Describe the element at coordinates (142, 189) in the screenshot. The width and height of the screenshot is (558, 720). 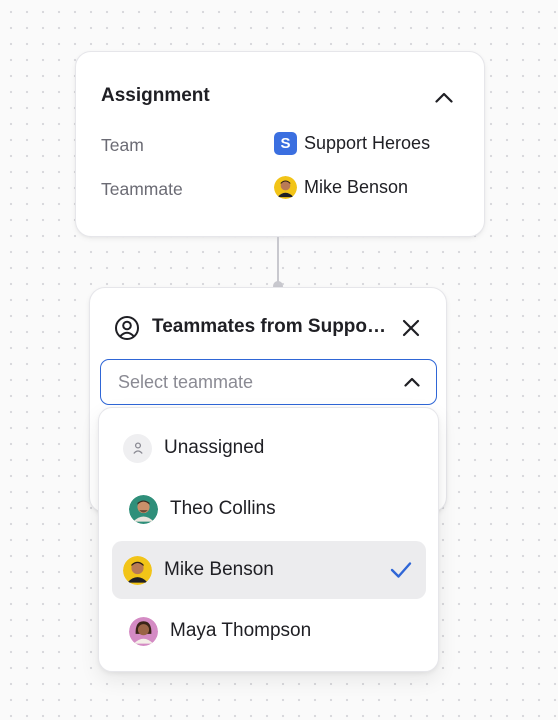
I see `teammate-label: Teammate` at that location.